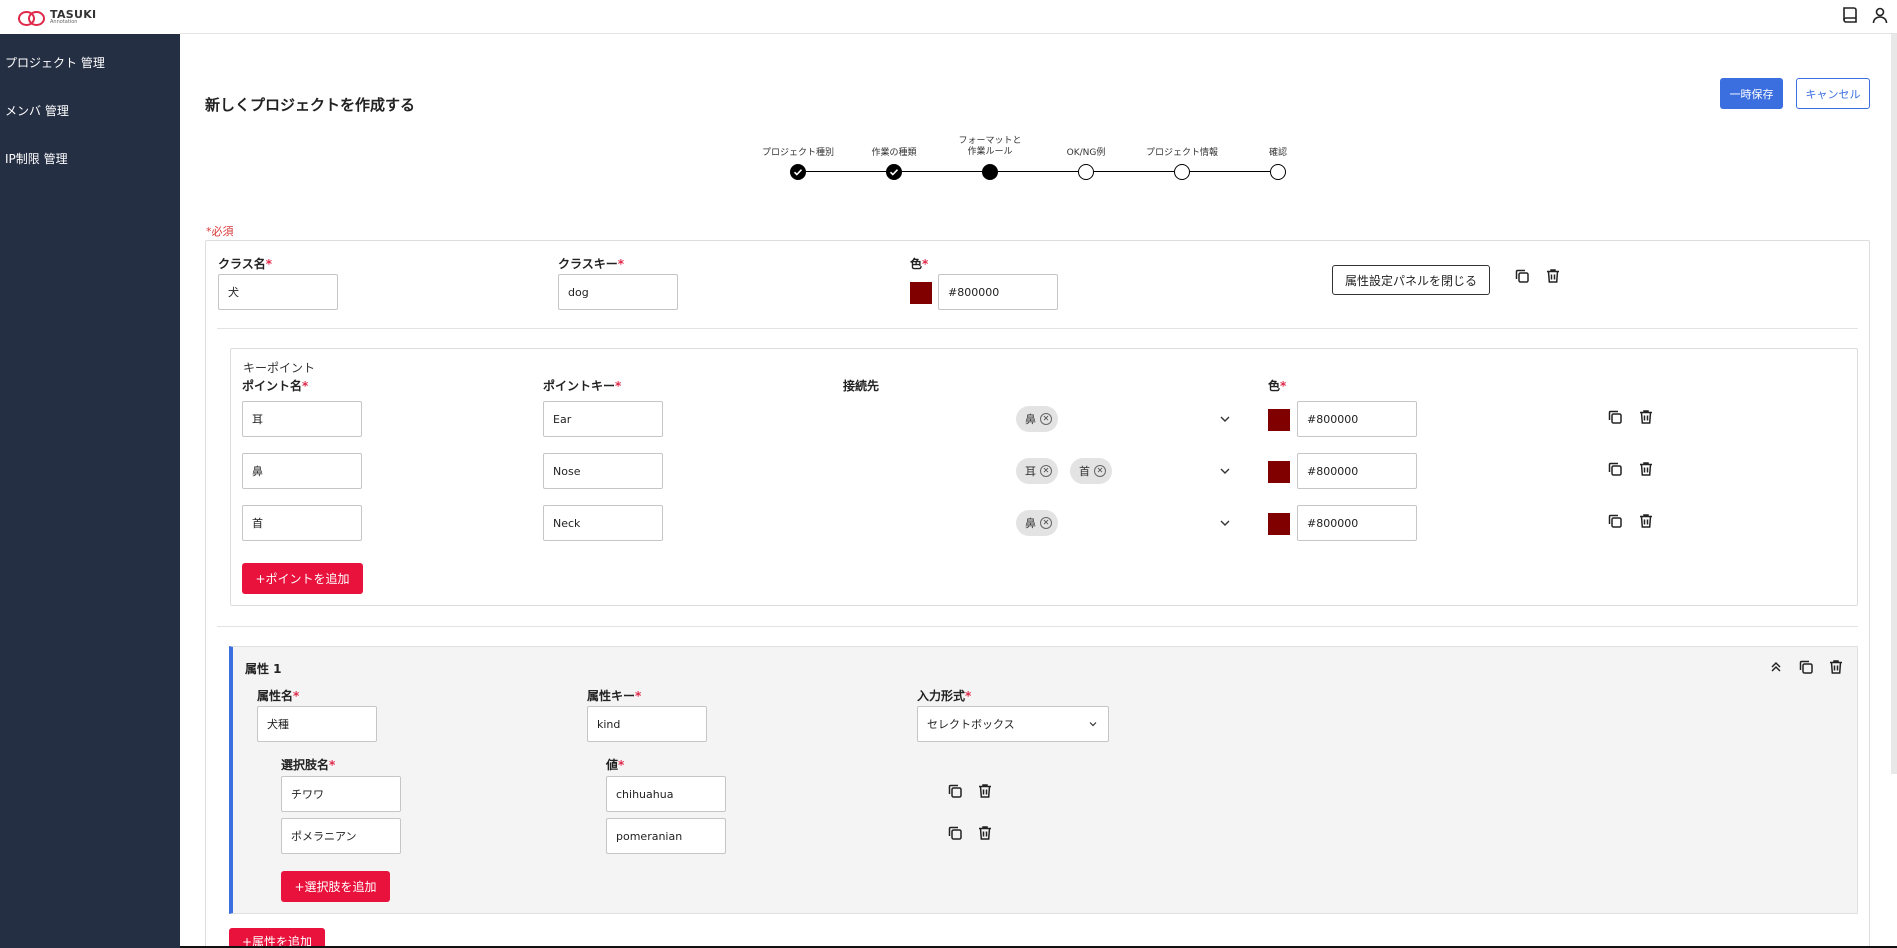 The height and width of the screenshot is (948, 1897). Describe the element at coordinates (1411, 280) in the screenshot. I see `close-attribute-panel-button: 属性設定パネルを閉じる` at that location.